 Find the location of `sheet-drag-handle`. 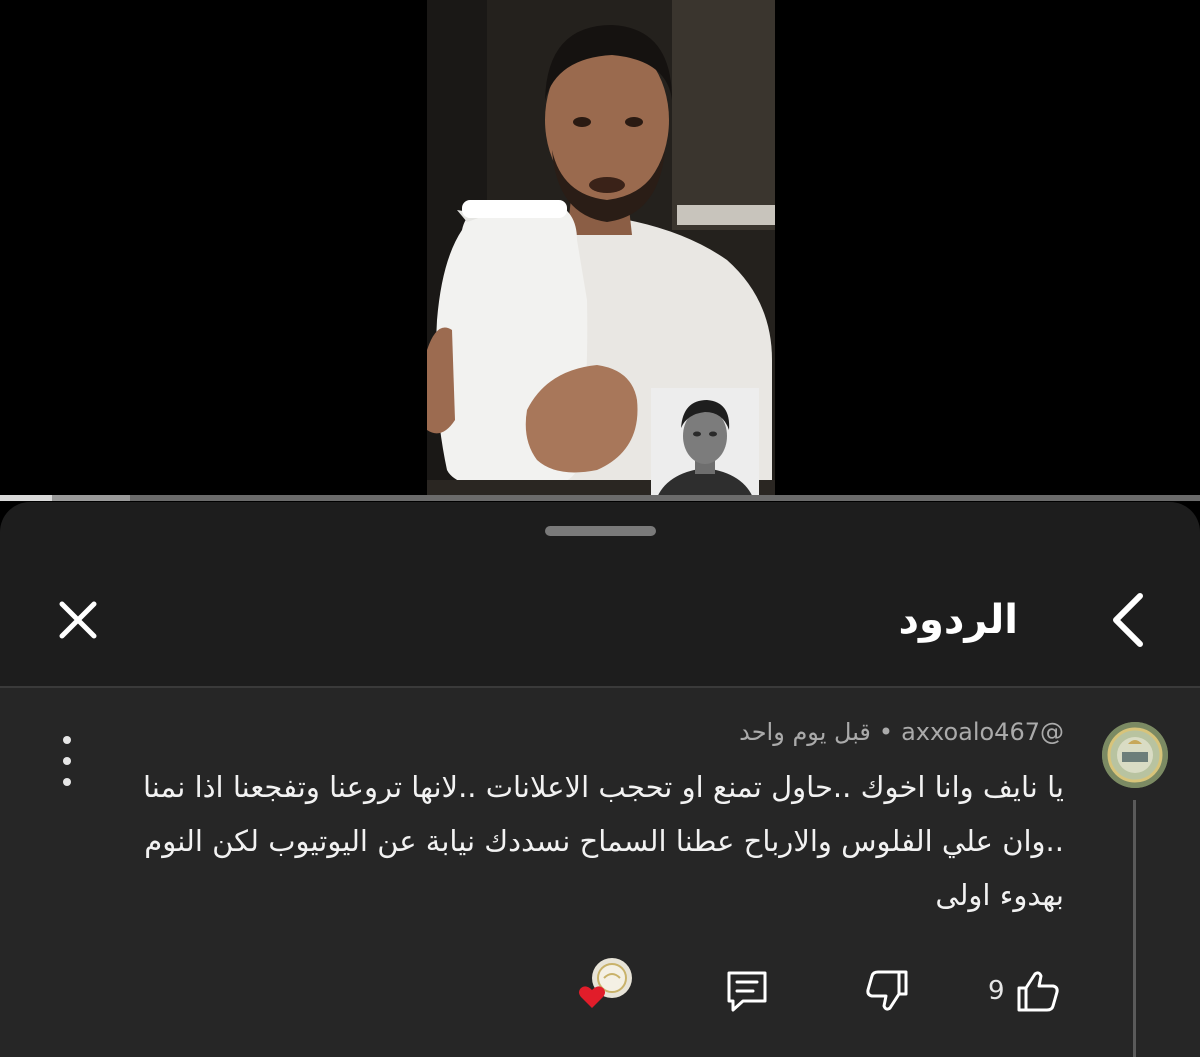

sheet-drag-handle is located at coordinates (600, 531).